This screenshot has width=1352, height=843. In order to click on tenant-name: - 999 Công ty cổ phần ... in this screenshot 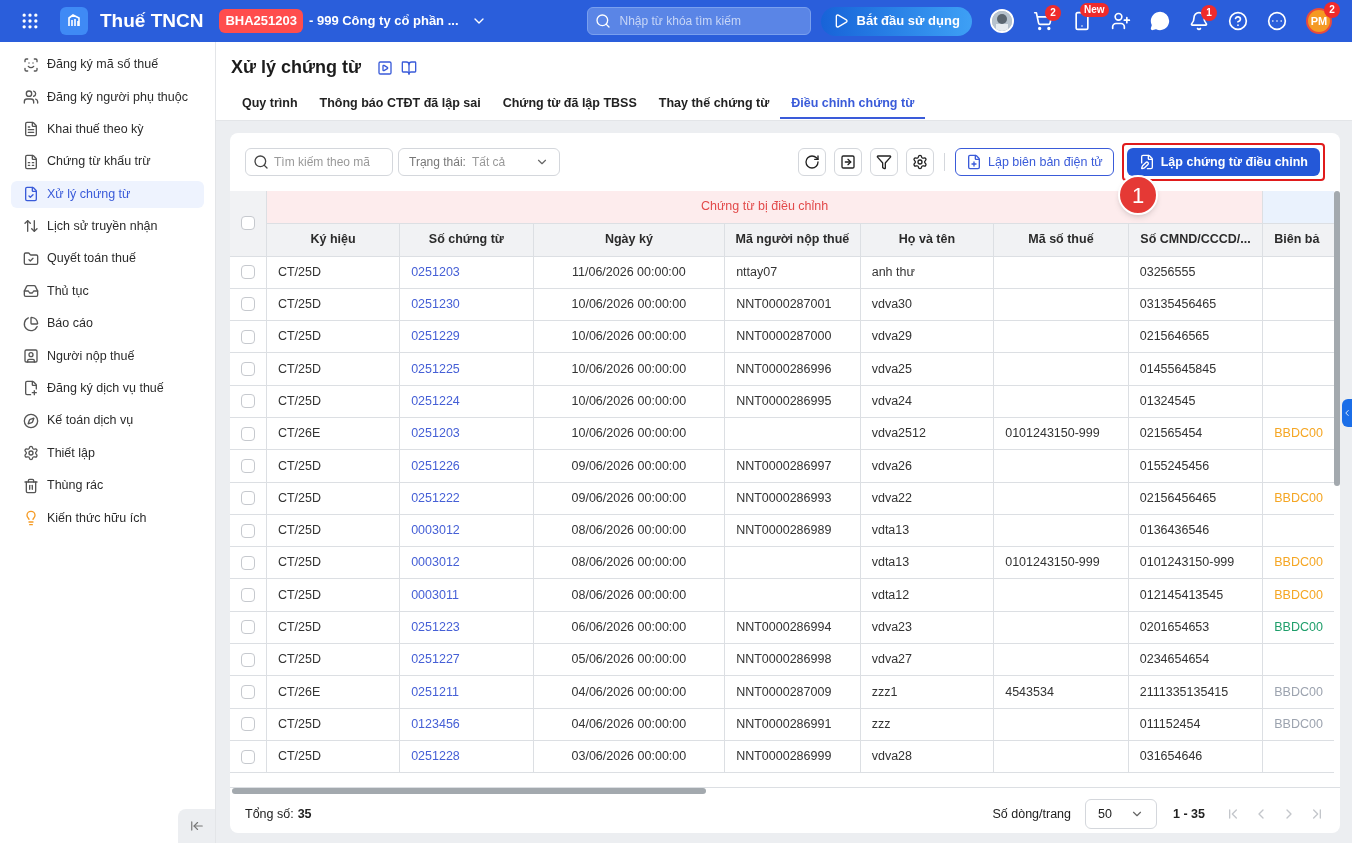, I will do `click(384, 21)`.